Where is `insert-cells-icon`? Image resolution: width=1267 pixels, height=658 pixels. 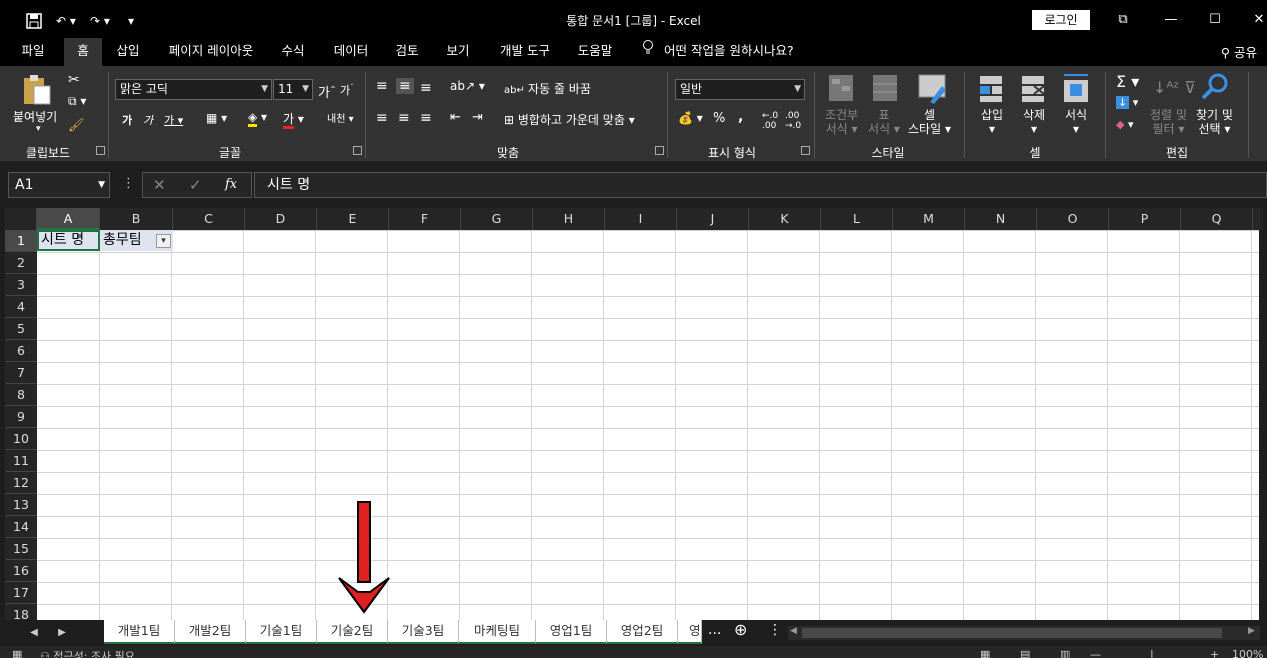
insert-cells-icon is located at coordinates (992, 90).